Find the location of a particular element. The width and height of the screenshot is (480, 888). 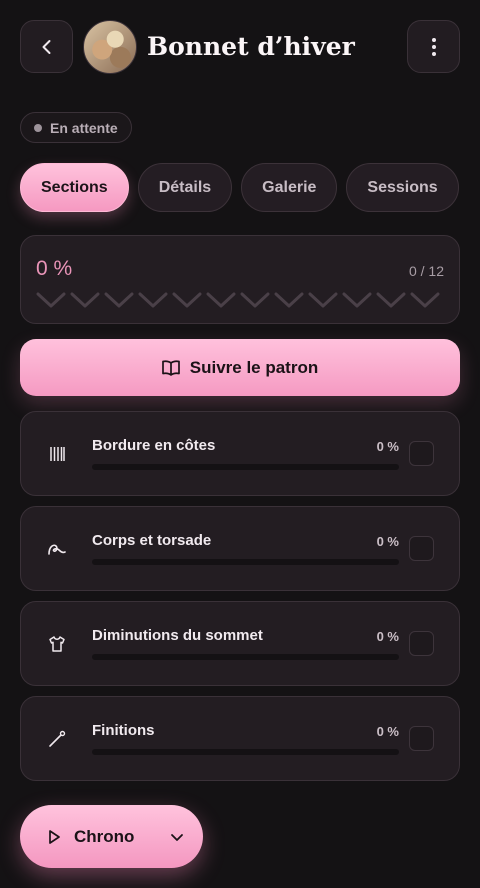

needle-icon is located at coordinates (57, 739).